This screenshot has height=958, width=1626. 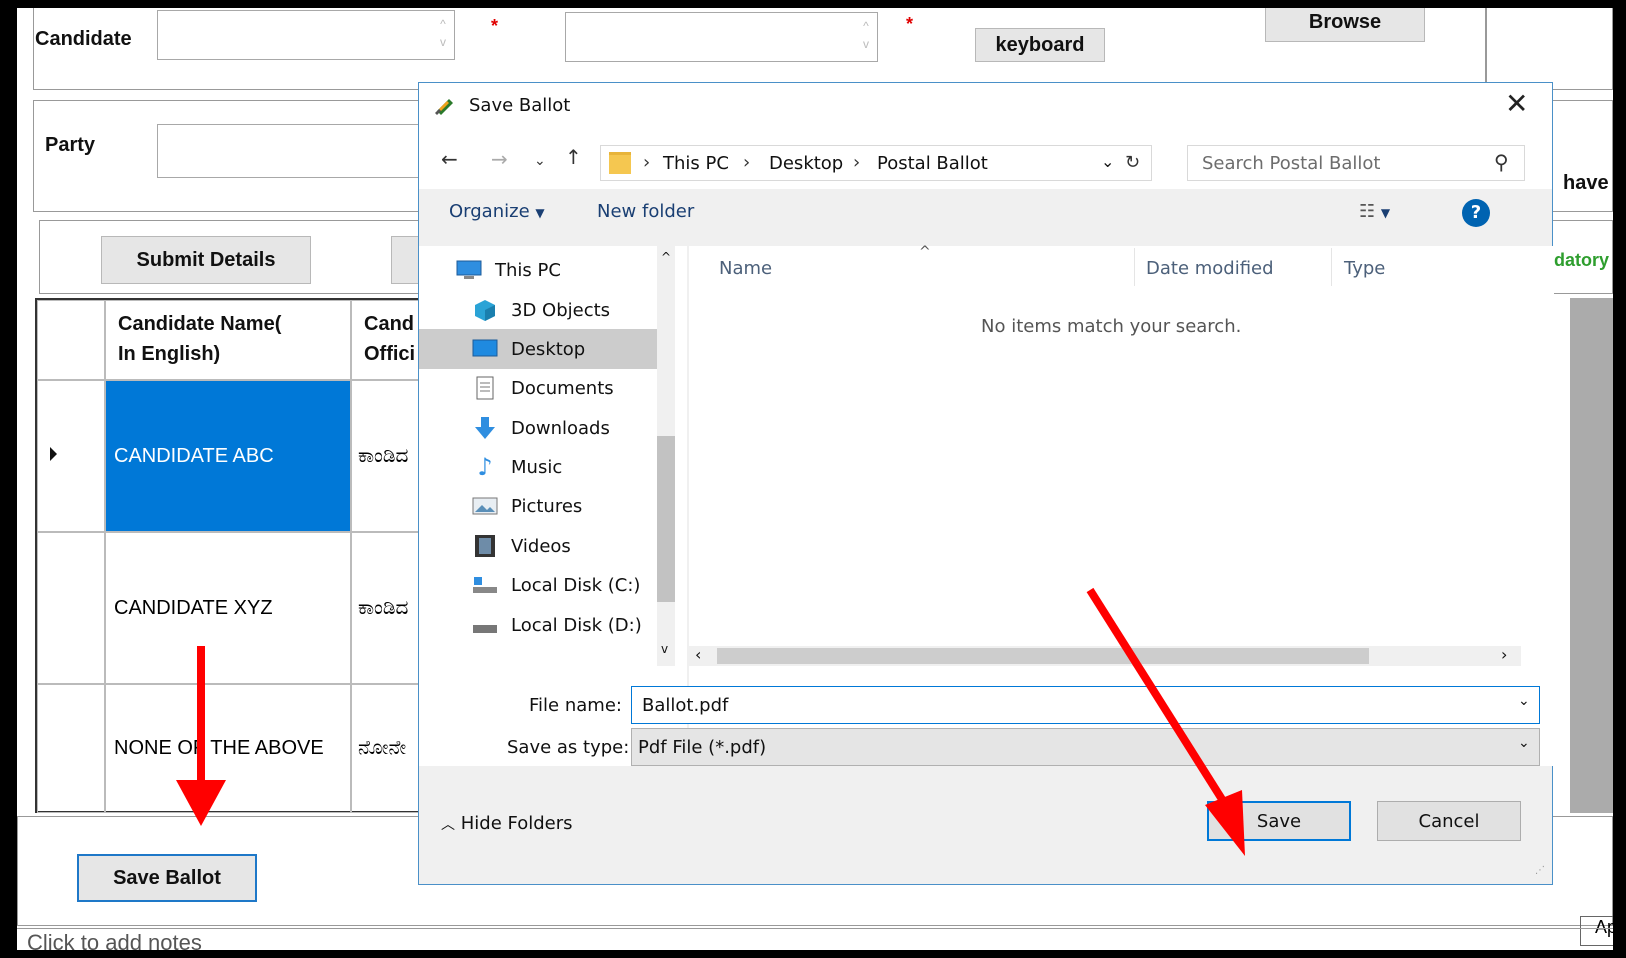 I want to click on nav-item-videos: Videos, so click(x=538, y=546).